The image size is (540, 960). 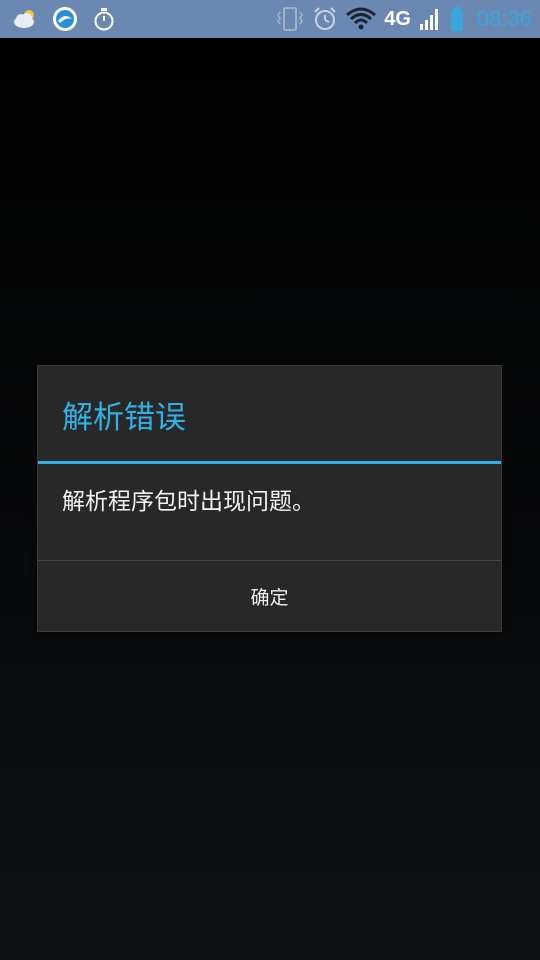 What do you see at coordinates (25, 19) in the screenshot?
I see `weather-cloud-icon` at bounding box center [25, 19].